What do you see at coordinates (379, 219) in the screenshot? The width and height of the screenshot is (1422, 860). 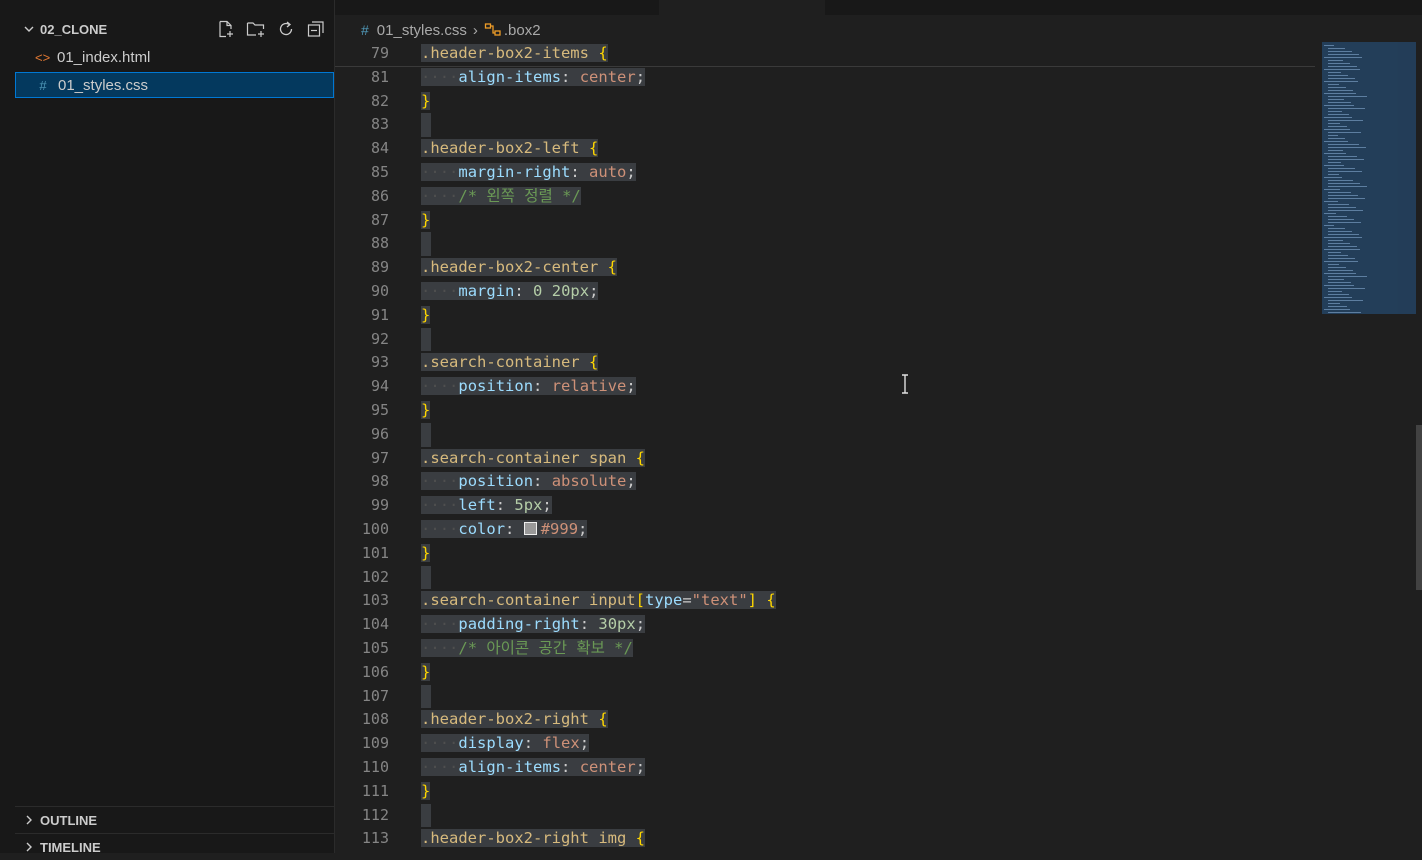 I see `line-number: 87` at bounding box center [379, 219].